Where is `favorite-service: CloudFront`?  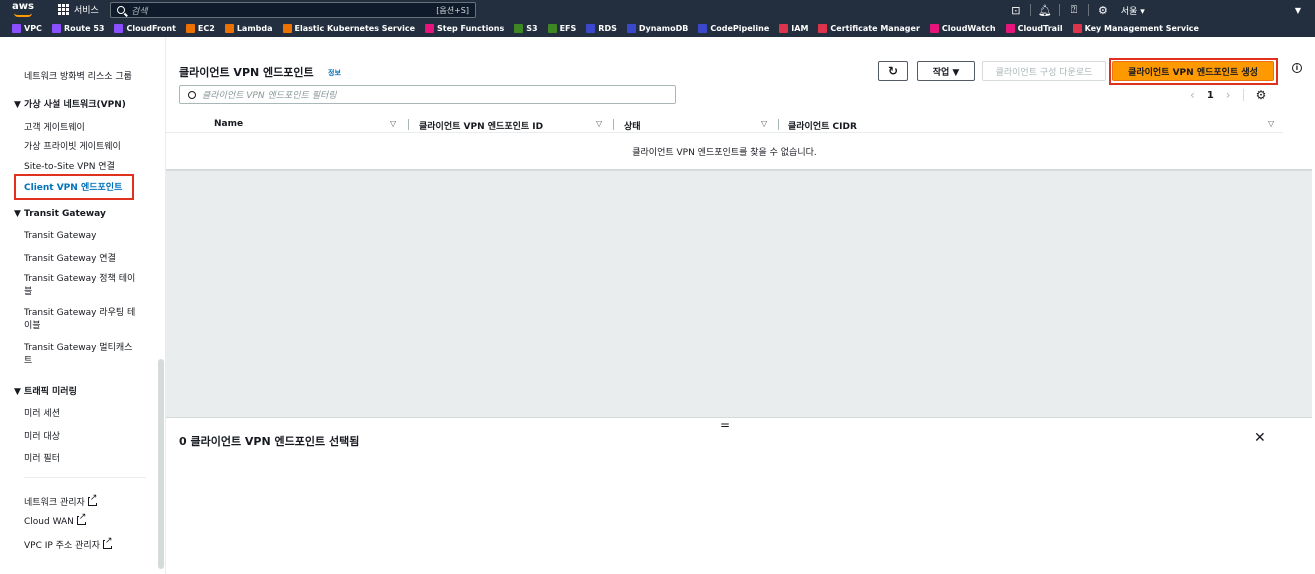 favorite-service: CloudFront is located at coordinates (145, 28).